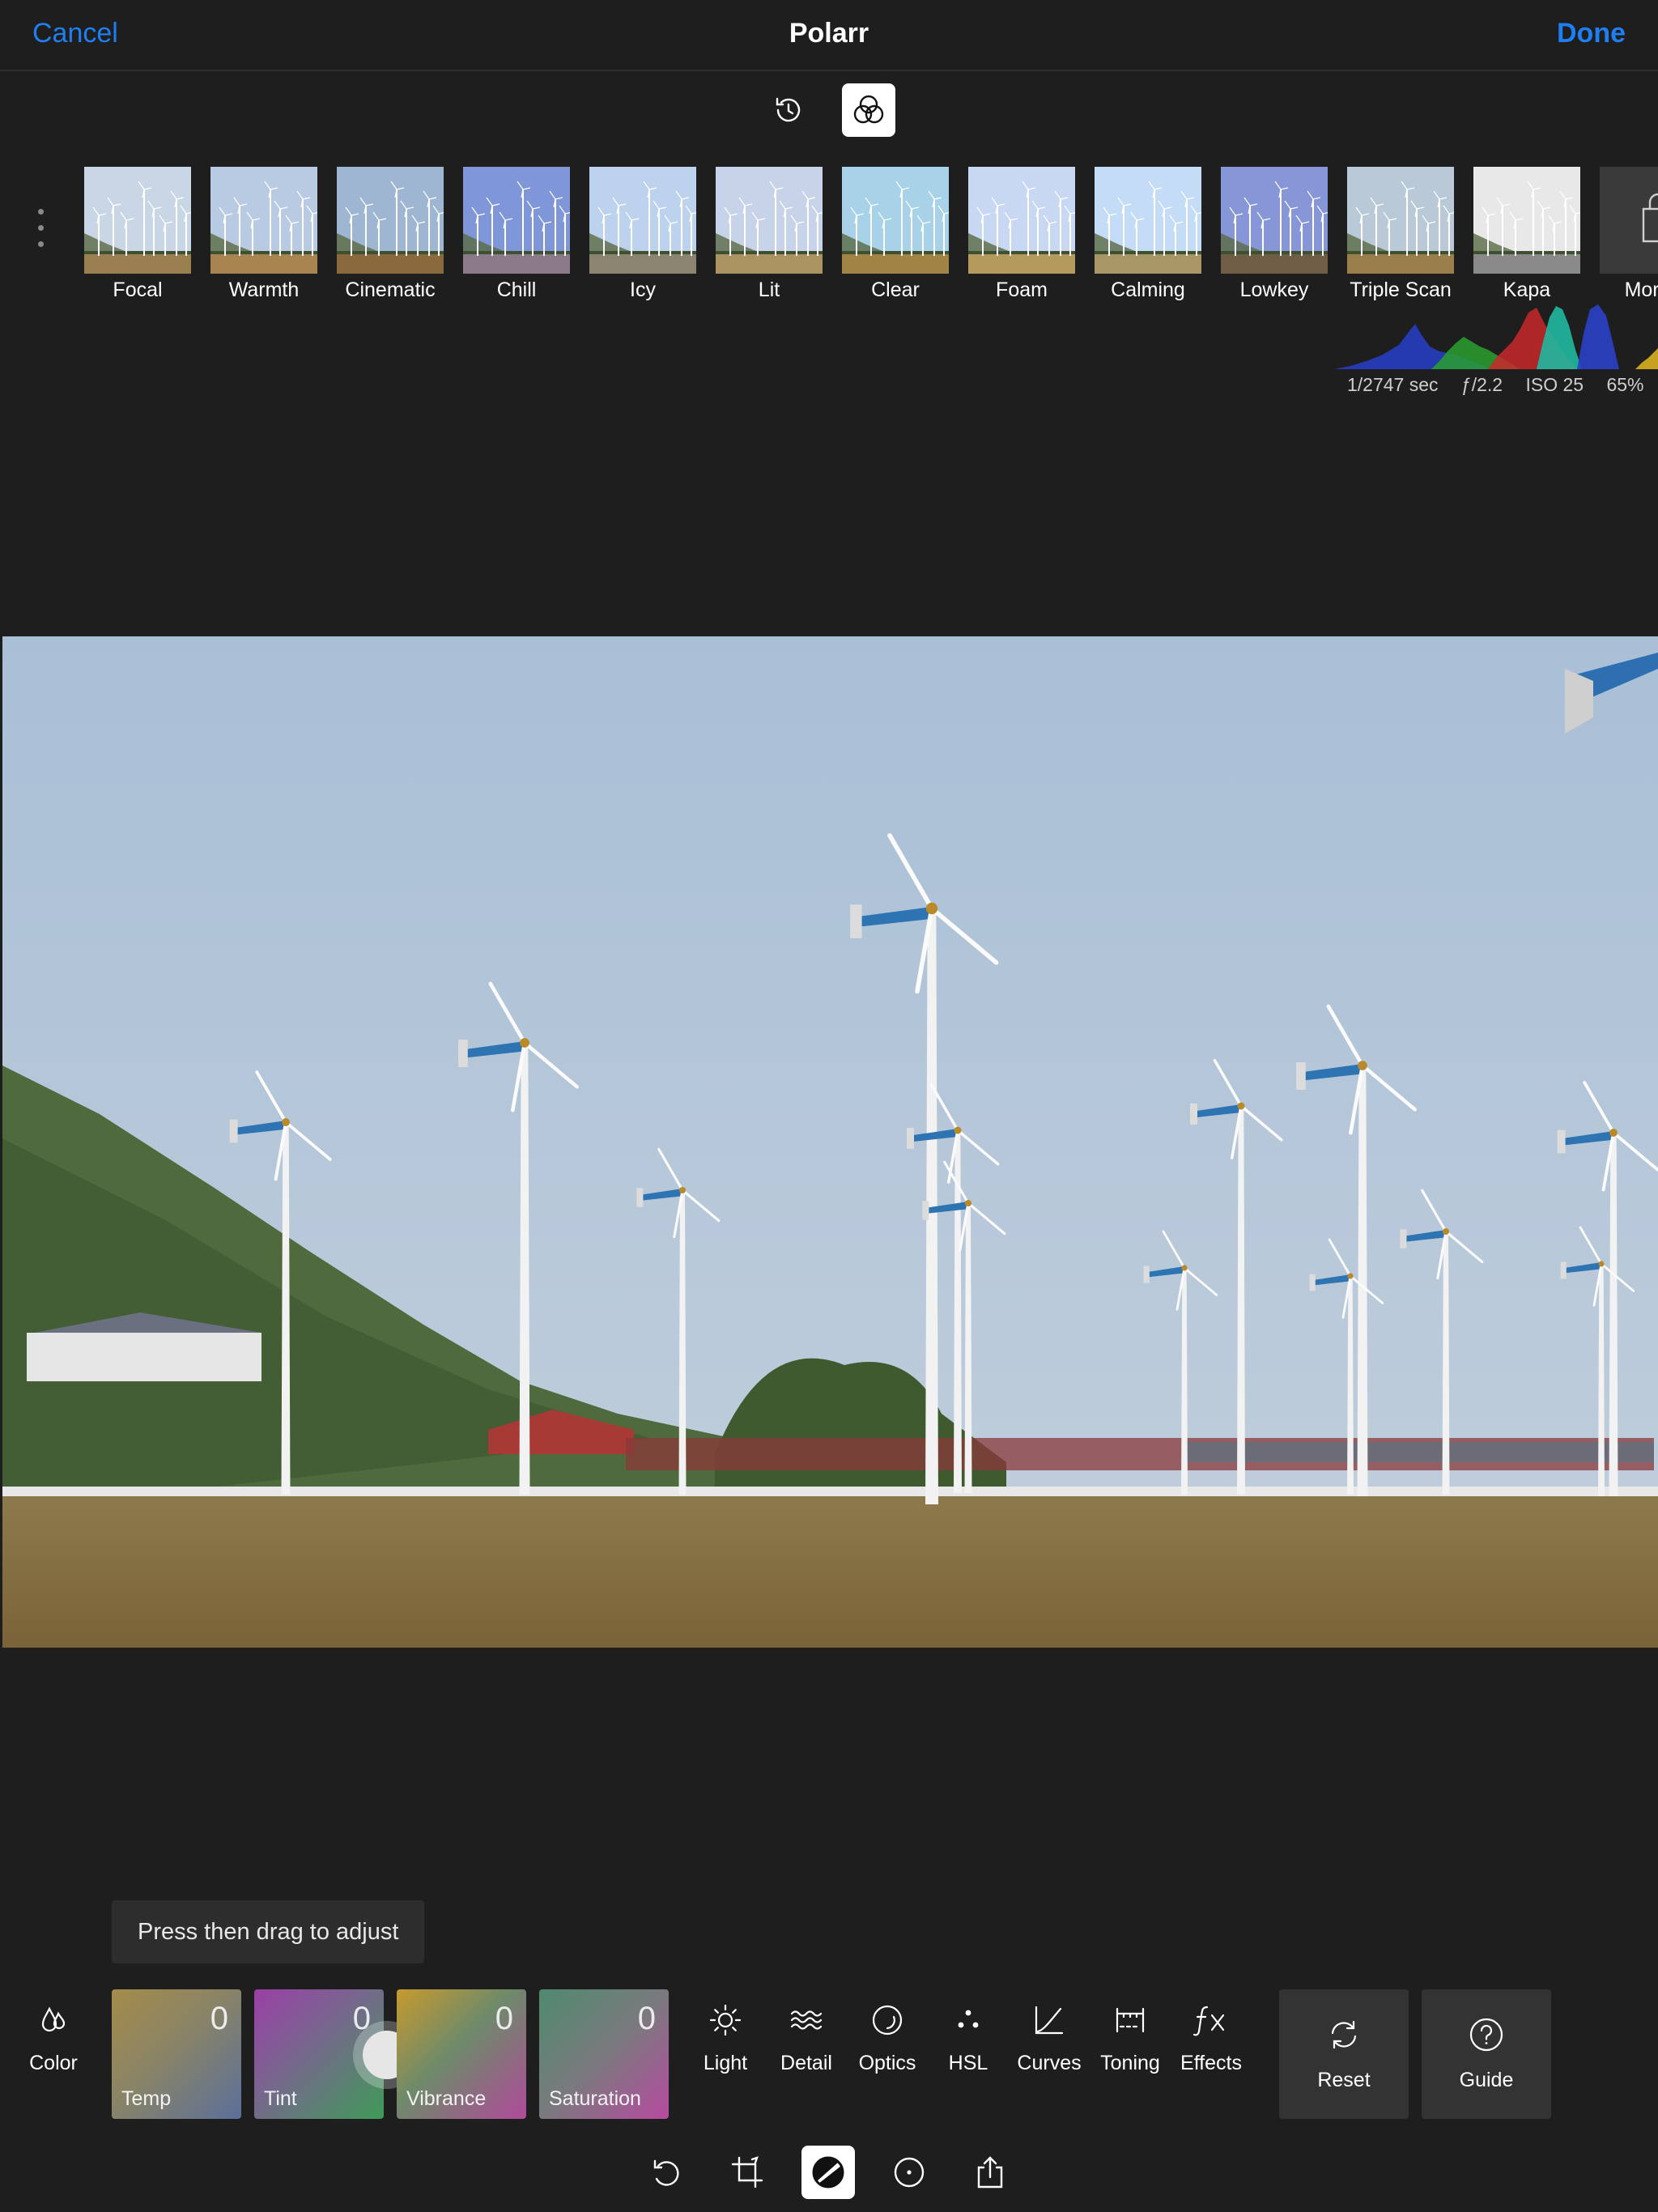 Image resolution: width=1658 pixels, height=2212 pixels. I want to click on color-tool-label: Color, so click(53, 2063).